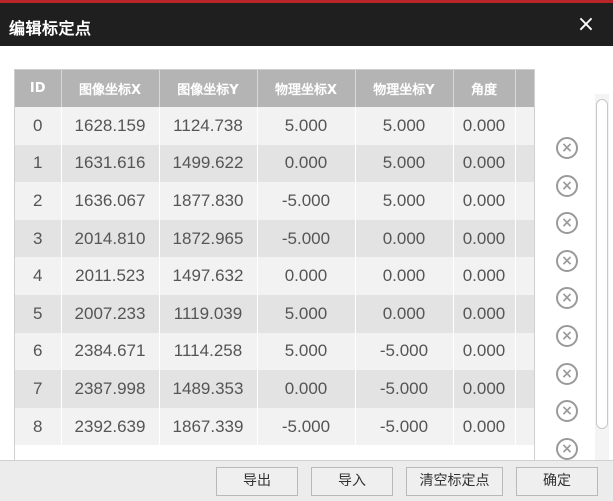  Describe the element at coordinates (110, 201) in the screenshot. I see `cell-image-x: 1636.067` at that location.